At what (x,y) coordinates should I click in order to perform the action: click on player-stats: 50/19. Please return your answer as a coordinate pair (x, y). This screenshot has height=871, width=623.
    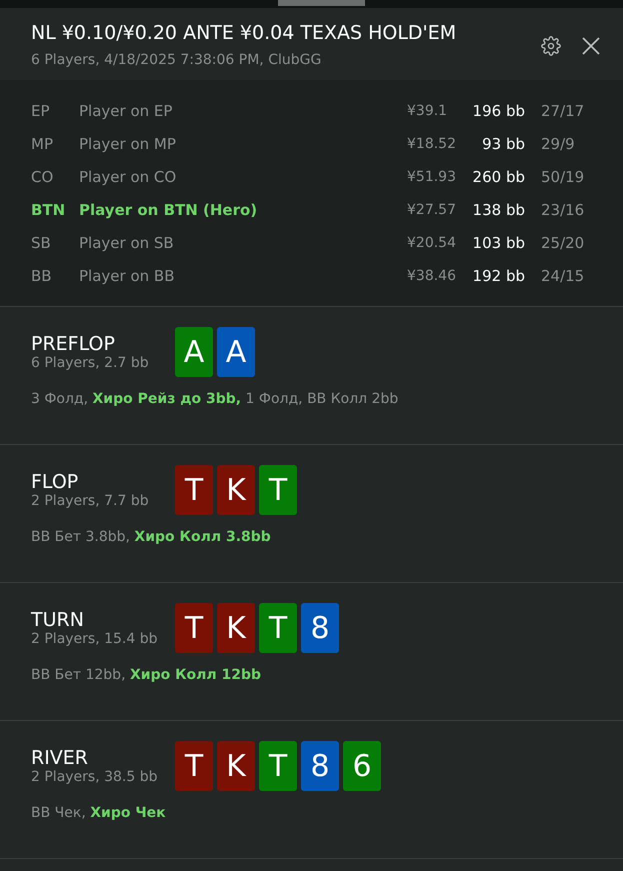
    Looking at the image, I should click on (563, 177).